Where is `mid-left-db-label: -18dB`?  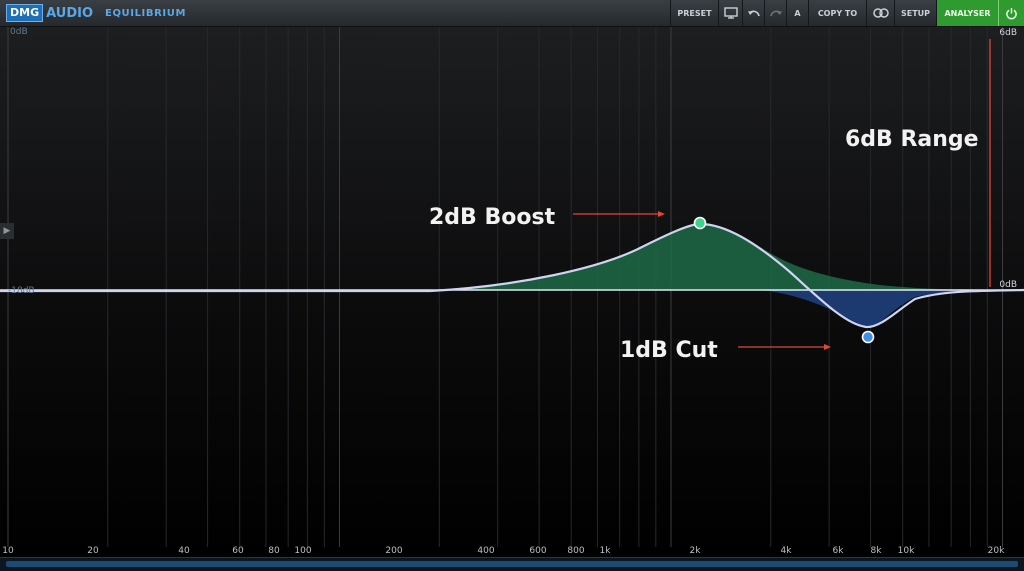
mid-left-db-label: -18dB is located at coordinates (21, 291).